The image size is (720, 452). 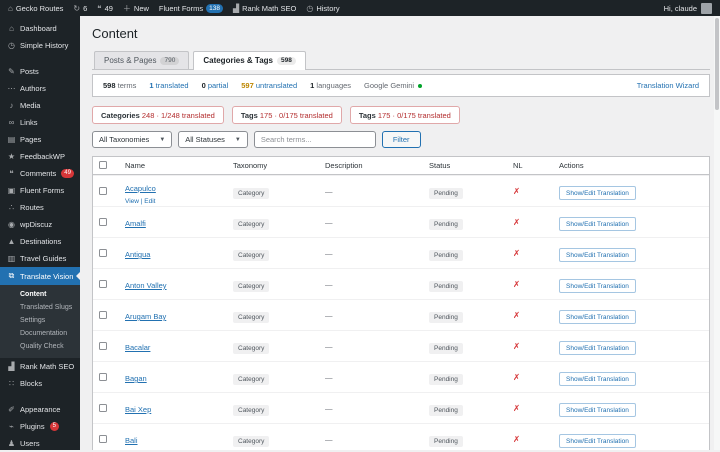 What do you see at coordinates (322, 8) in the screenshot?
I see `history-menu: ◷ History` at bounding box center [322, 8].